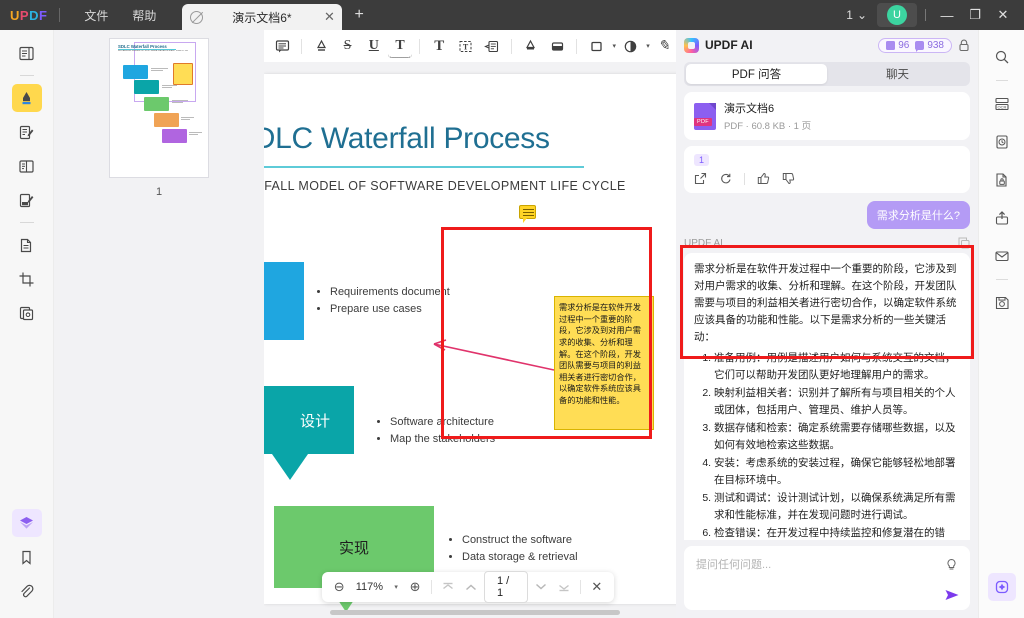 The height and width of the screenshot is (618, 1024). I want to click on close-window-button: ✕, so click(1003, 15).